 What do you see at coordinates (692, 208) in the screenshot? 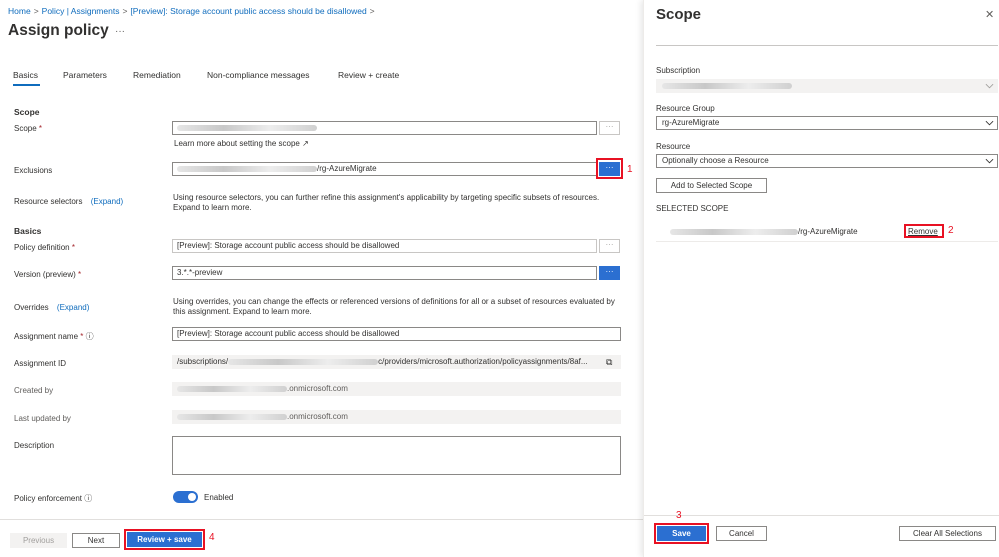
I see `selected-scope-heading: SELECTED SCOPE` at bounding box center [692, 208].